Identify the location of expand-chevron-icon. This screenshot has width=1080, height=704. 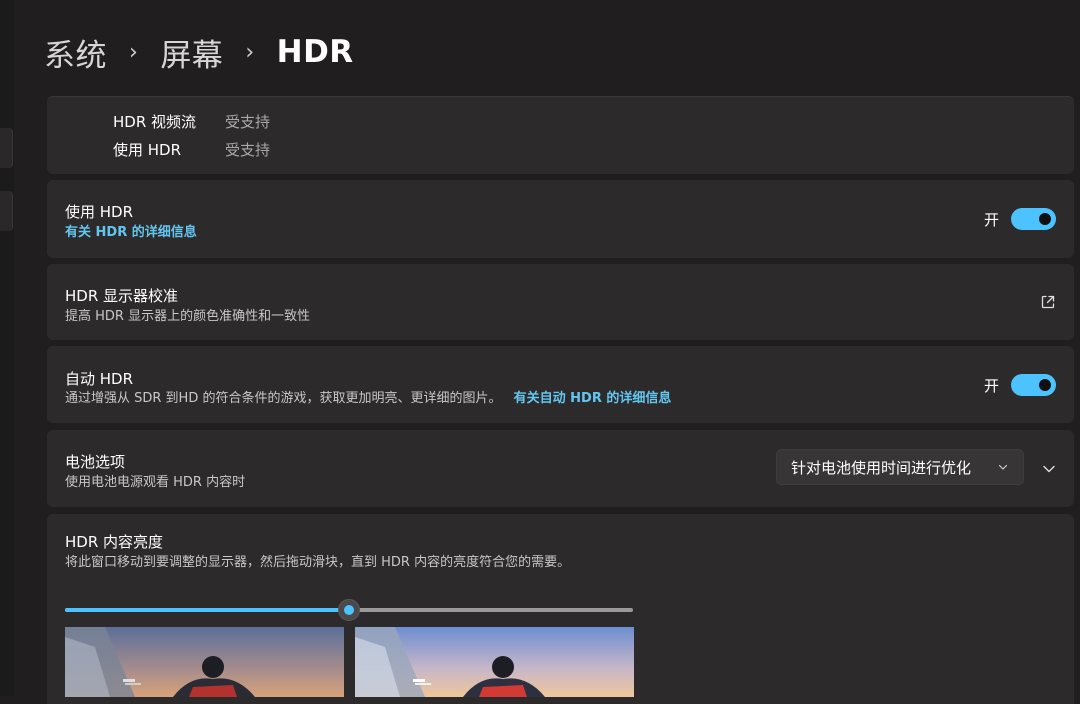
(1049, 469).